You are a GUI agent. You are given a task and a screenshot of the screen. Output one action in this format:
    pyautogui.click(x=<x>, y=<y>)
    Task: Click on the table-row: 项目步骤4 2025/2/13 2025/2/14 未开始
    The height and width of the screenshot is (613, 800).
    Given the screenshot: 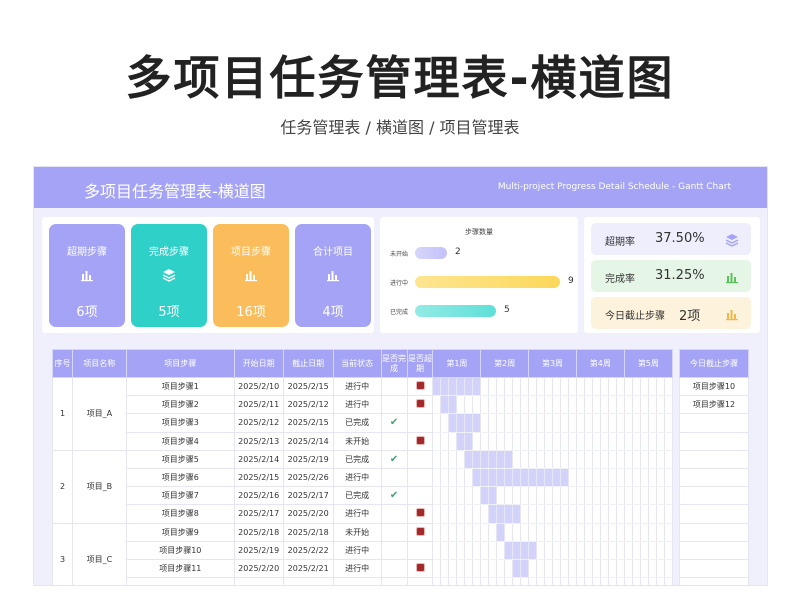 What is the action you would take?
    pyautogui.click(x=363, y=441)
    